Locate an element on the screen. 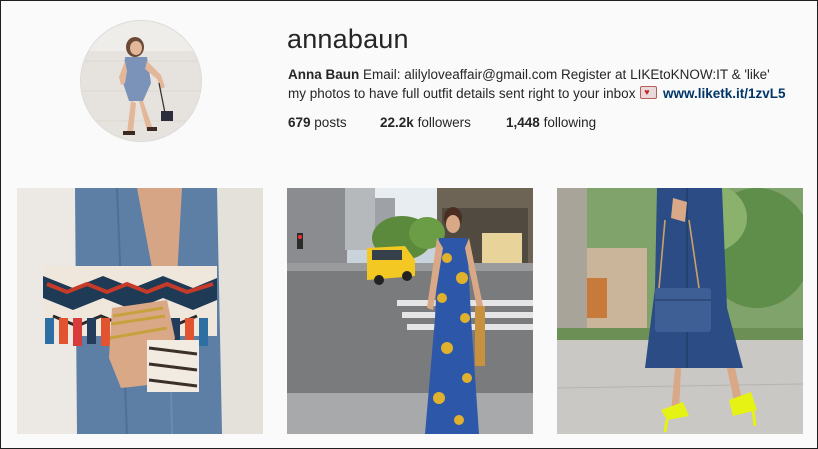  profile-full-name: Anna Baun is located at coordinates (324, 74).